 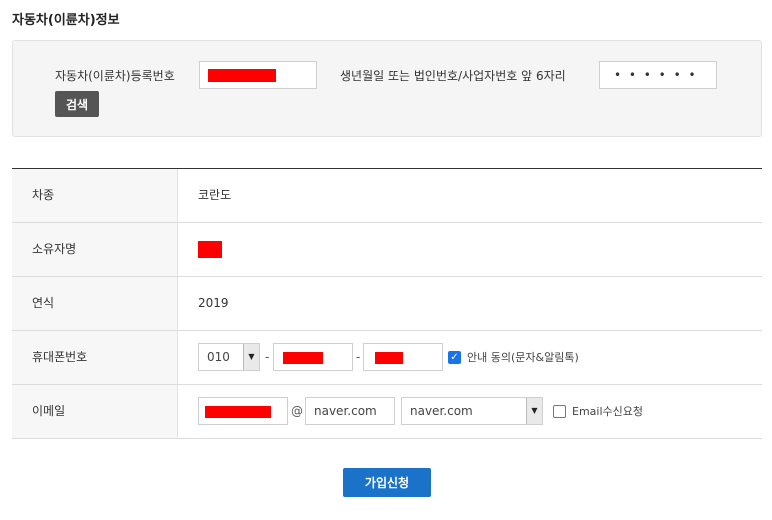 I want to click on year-label: 연식, so click(x=95, y=303).